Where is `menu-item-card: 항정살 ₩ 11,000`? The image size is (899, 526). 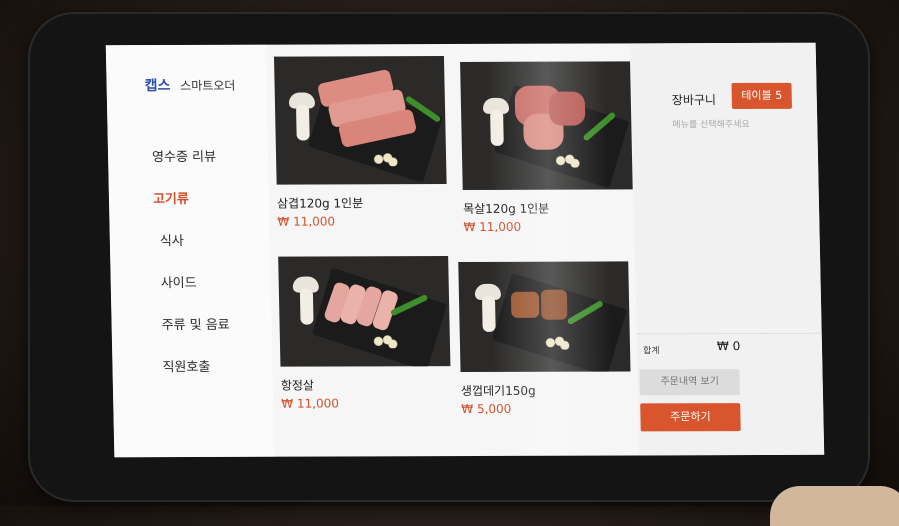 menu-item-card: 항정살 ₩ 11,000 is located at coordinates (364, 333).